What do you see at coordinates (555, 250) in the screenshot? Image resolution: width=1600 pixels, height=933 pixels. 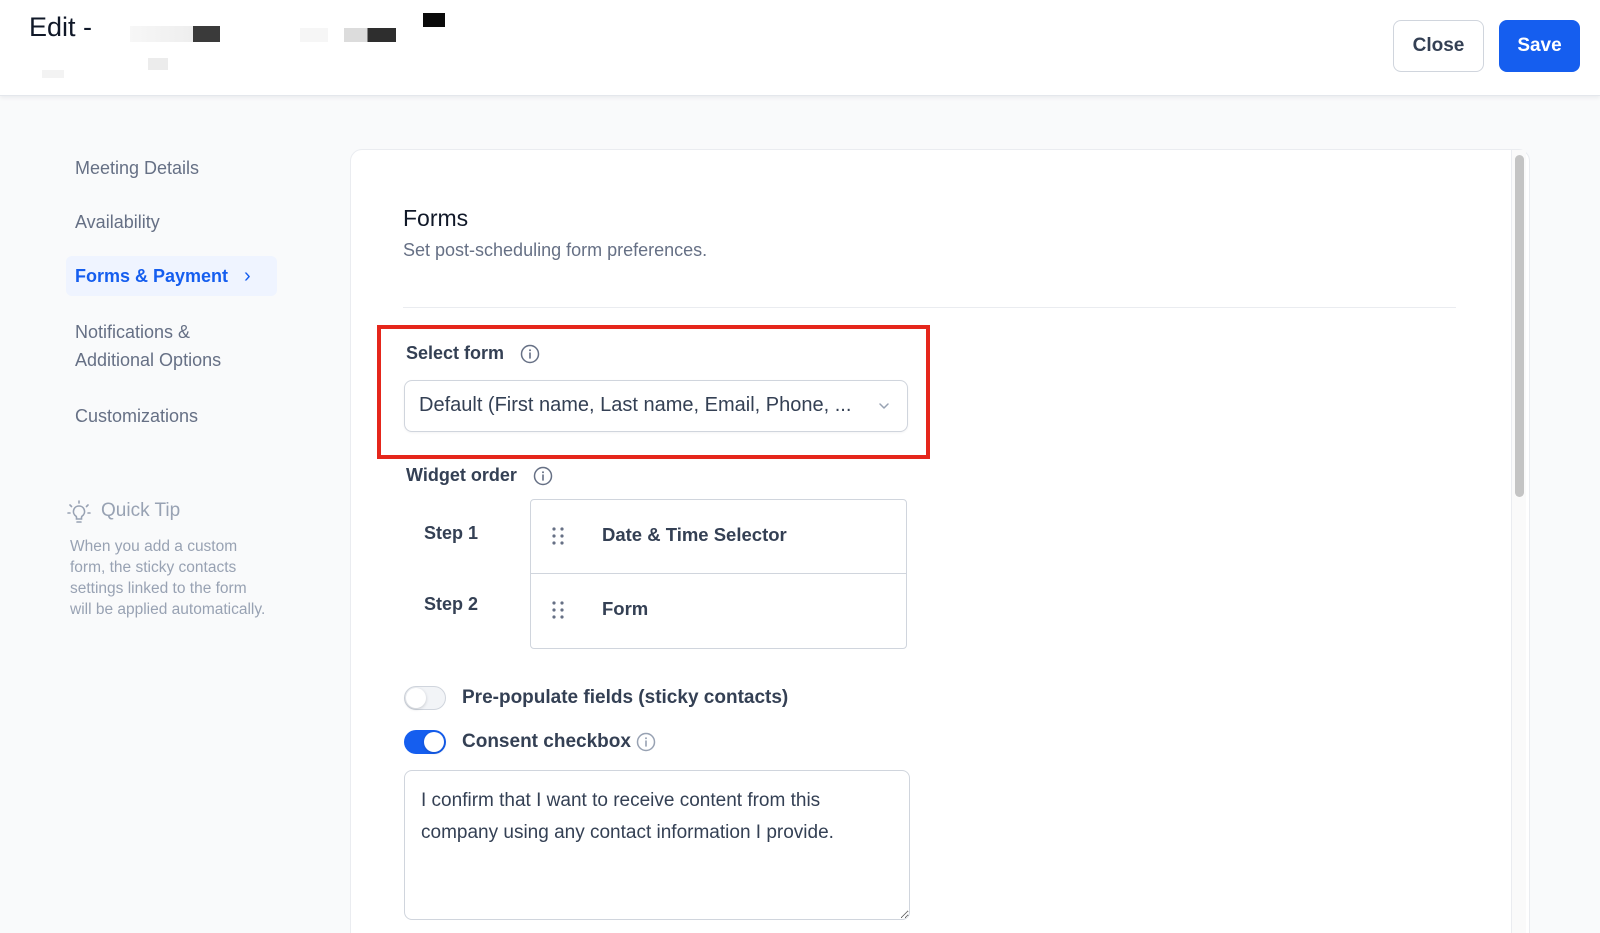 I see `section-subtitle: Set post-scheduling form preferences.` at bounding box center [555, 250].